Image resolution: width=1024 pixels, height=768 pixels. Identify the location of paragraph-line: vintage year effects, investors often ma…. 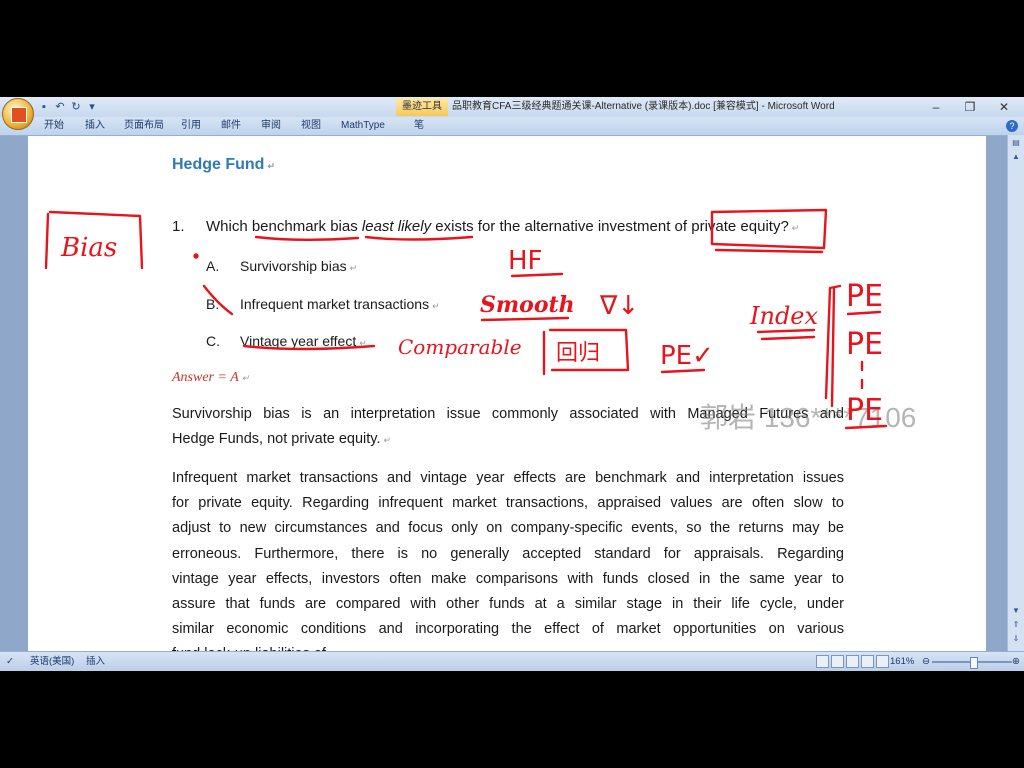
(508, 578).